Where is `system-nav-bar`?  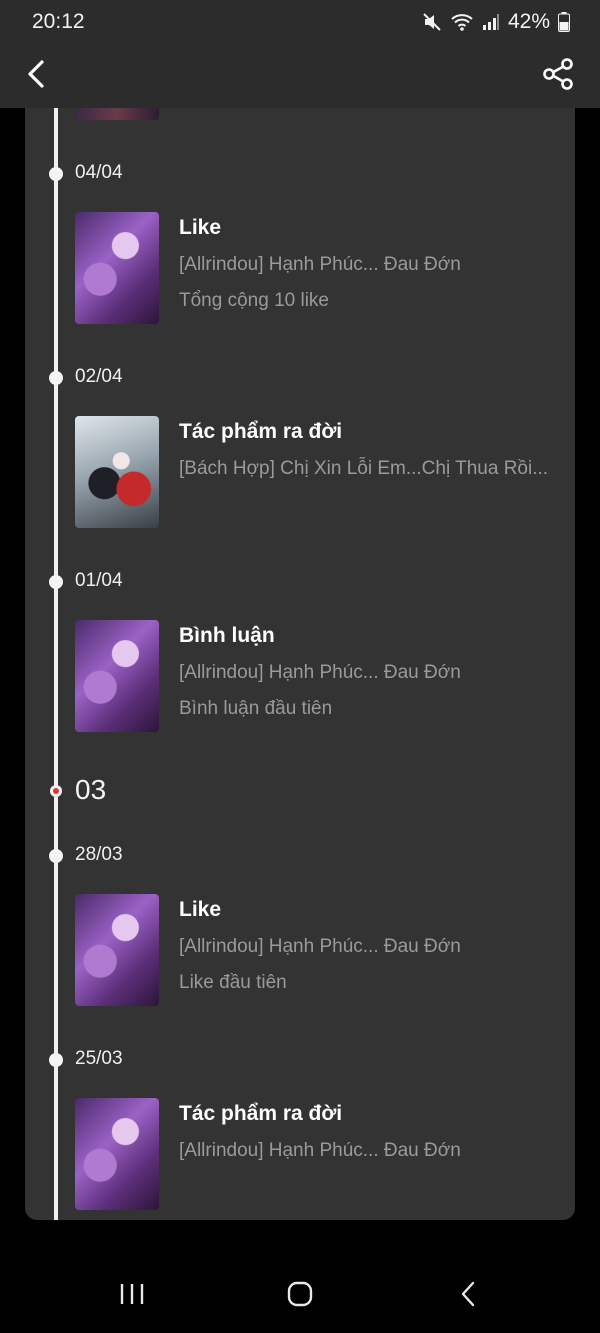 system-nav-bar is located at coordinates (300, 1291).